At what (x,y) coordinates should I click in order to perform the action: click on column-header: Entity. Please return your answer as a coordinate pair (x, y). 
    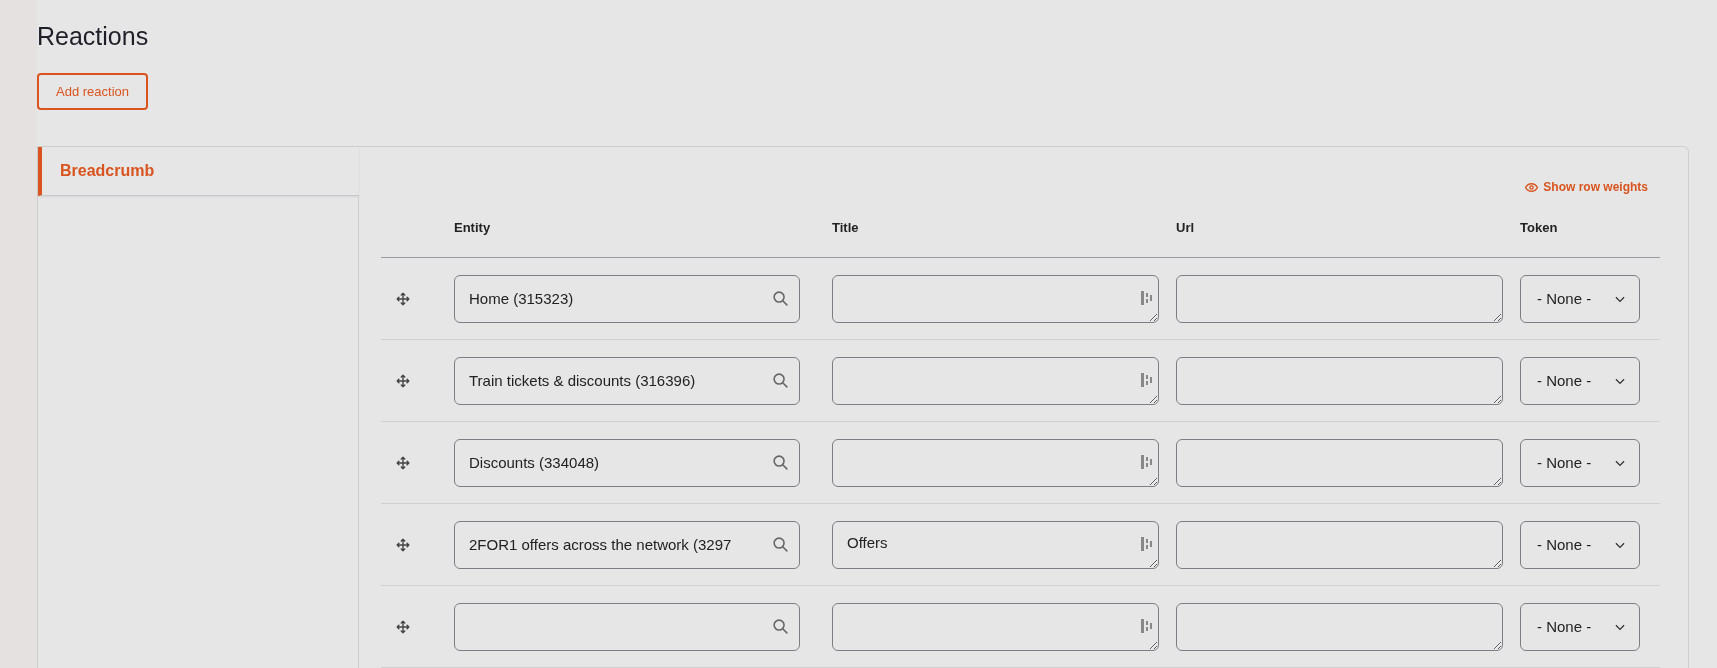
    Looking at the image, I should click on (472, 227).